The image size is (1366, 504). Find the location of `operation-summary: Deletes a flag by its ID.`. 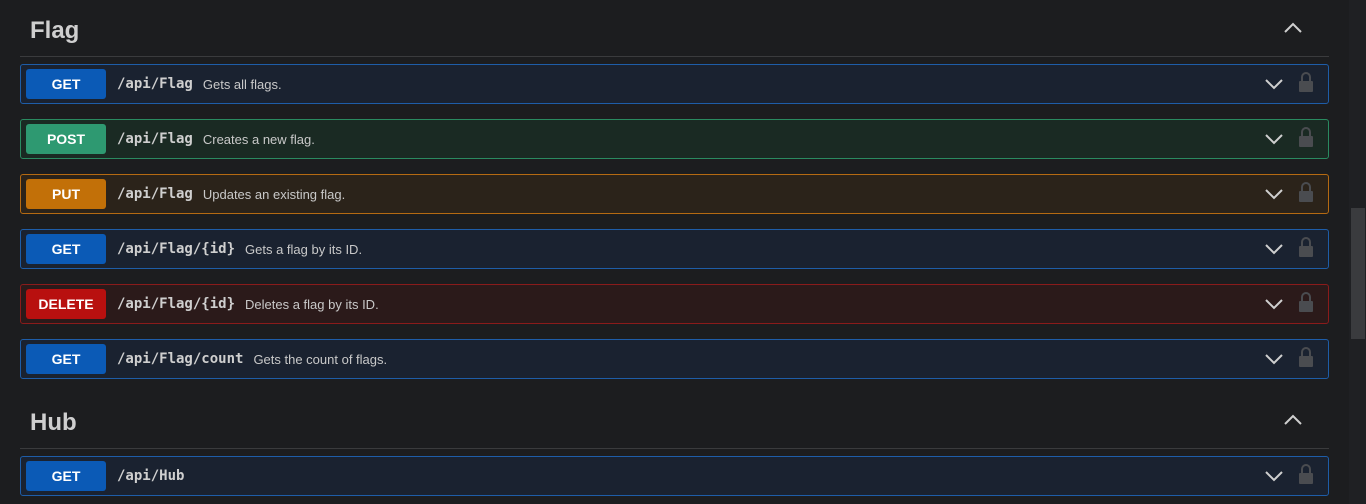

operation-summary: Deletes a flag by its ID. is located at coordinates (312, 304).